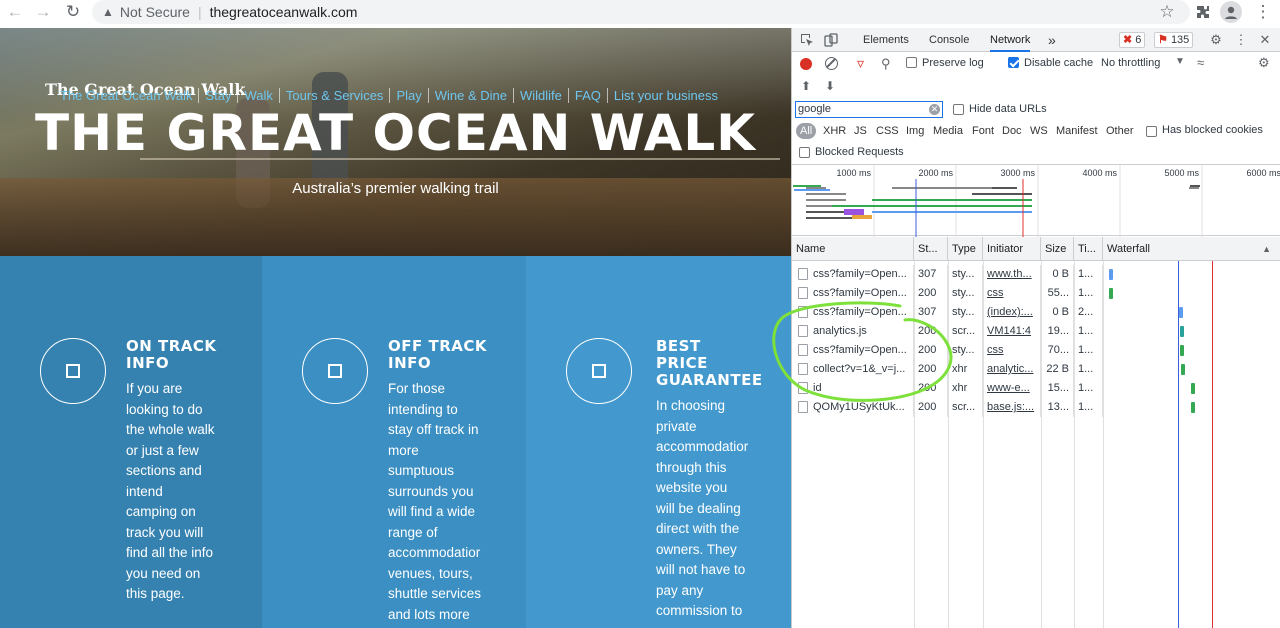  I want to click on error-count-badge: ✖ 6, so click(1132, 40).